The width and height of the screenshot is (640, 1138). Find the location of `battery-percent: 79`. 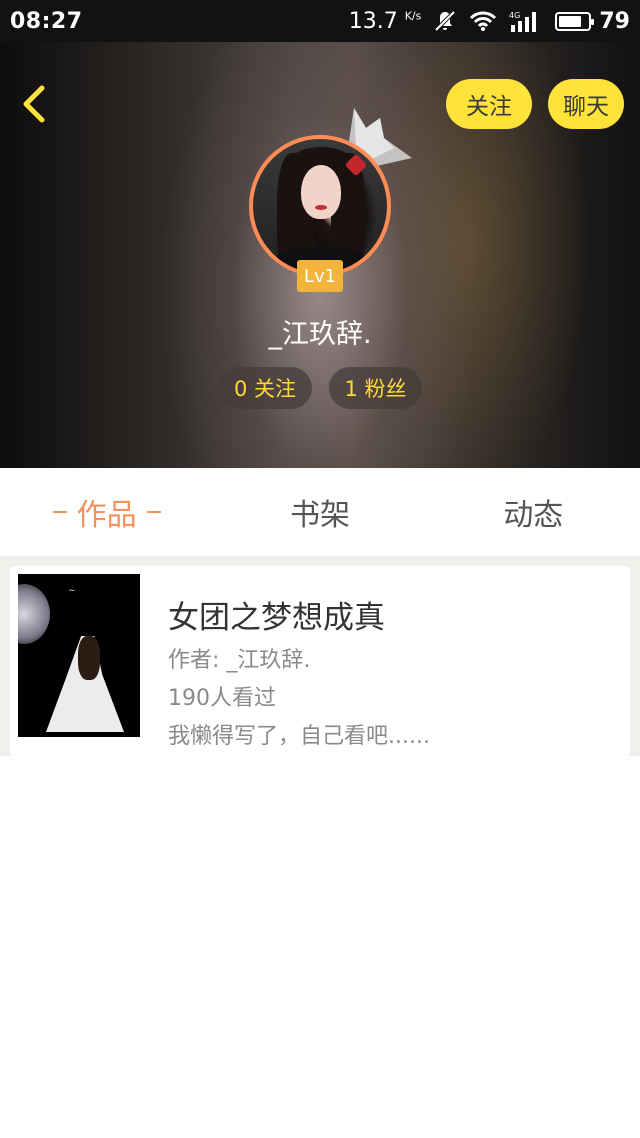

battery-percent: 79 is located at coordinates (614, 21).